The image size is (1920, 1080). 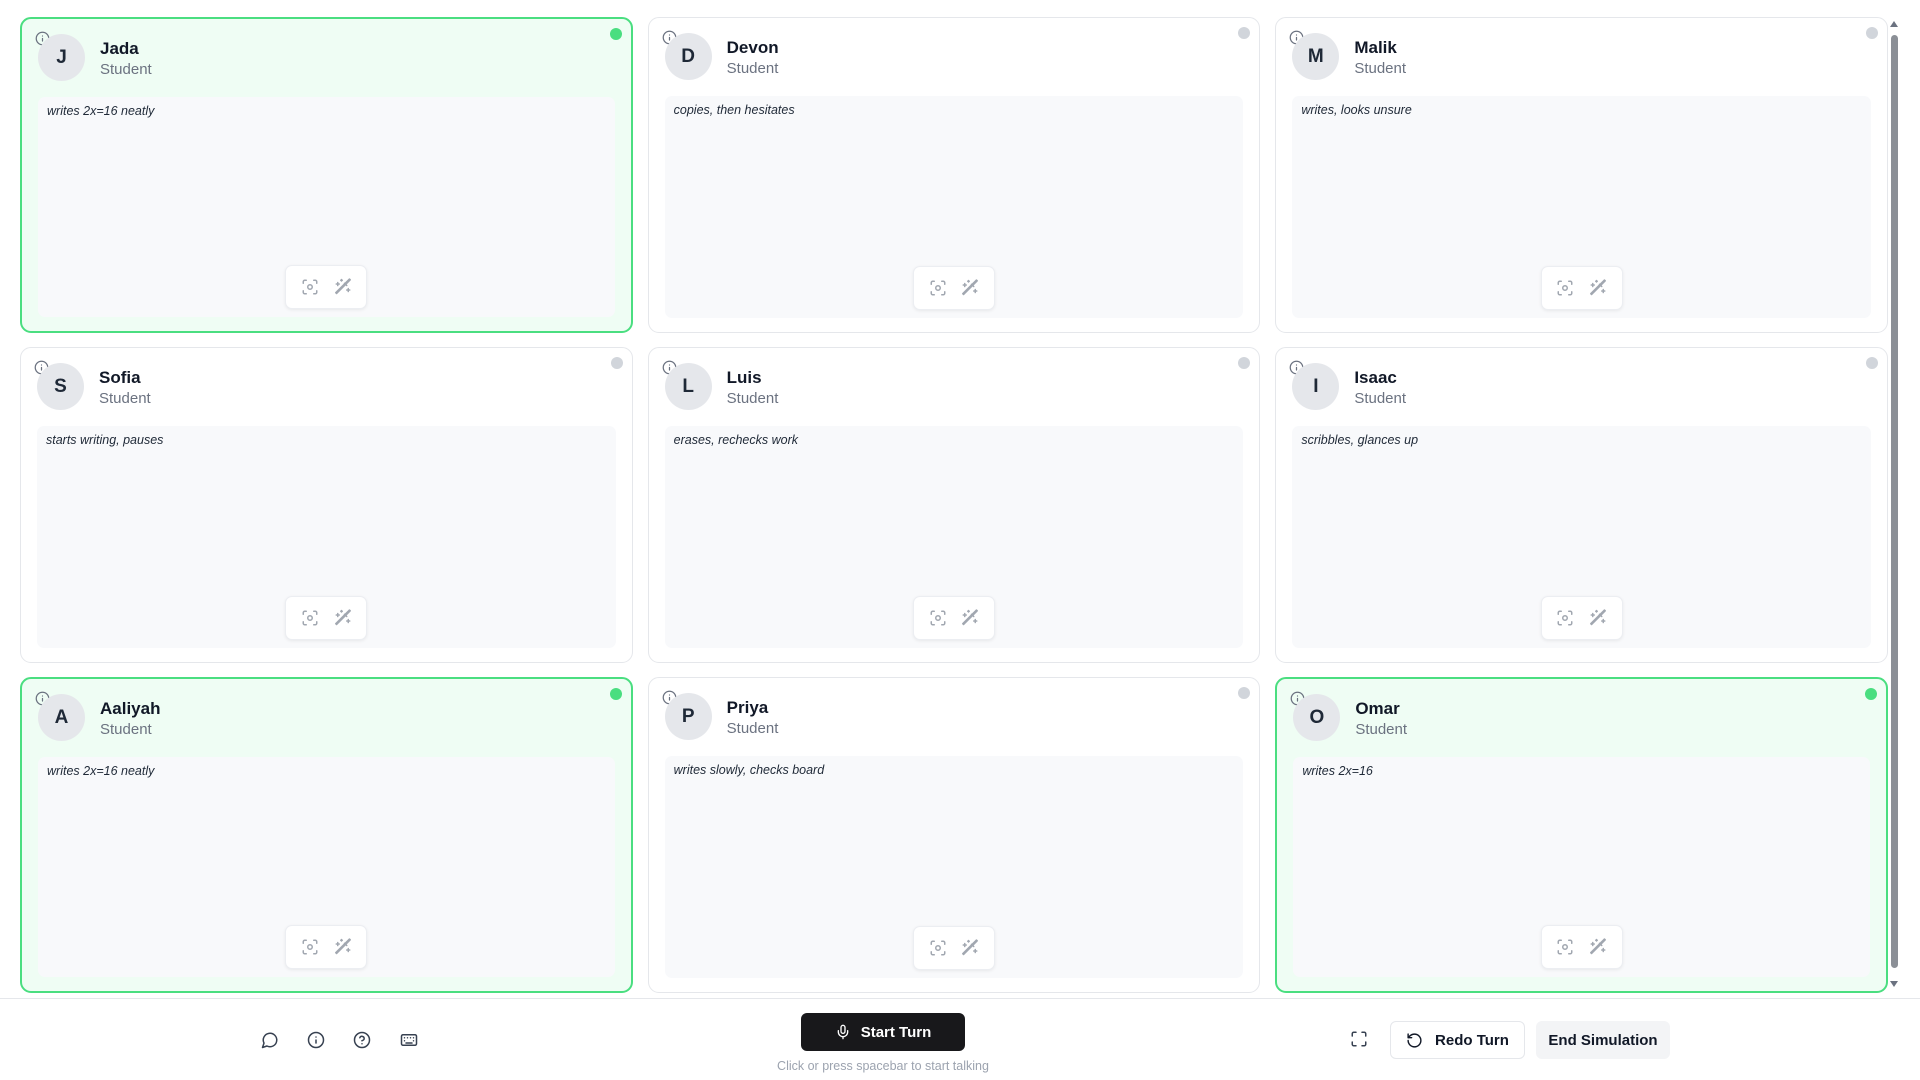 I want to click on student-work-area: erases, rechecks work, so click(x=954, y=537).